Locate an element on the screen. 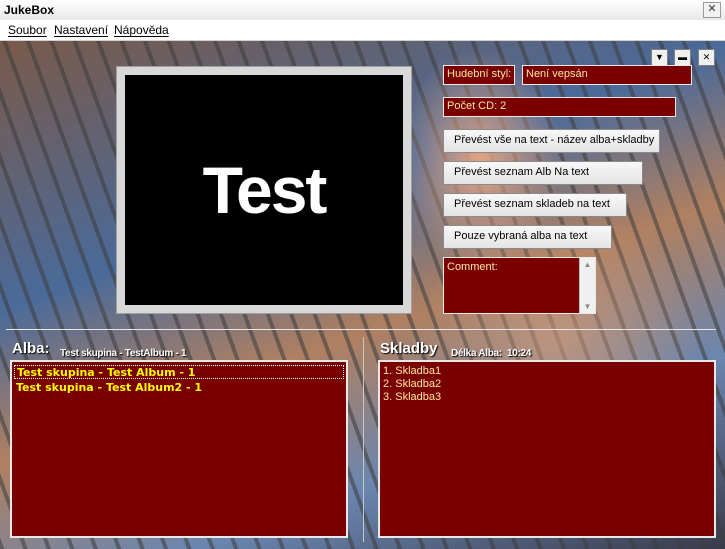  export-all-button: Převést vše na text - název alba+skladby is located at coordinates (551, 141).